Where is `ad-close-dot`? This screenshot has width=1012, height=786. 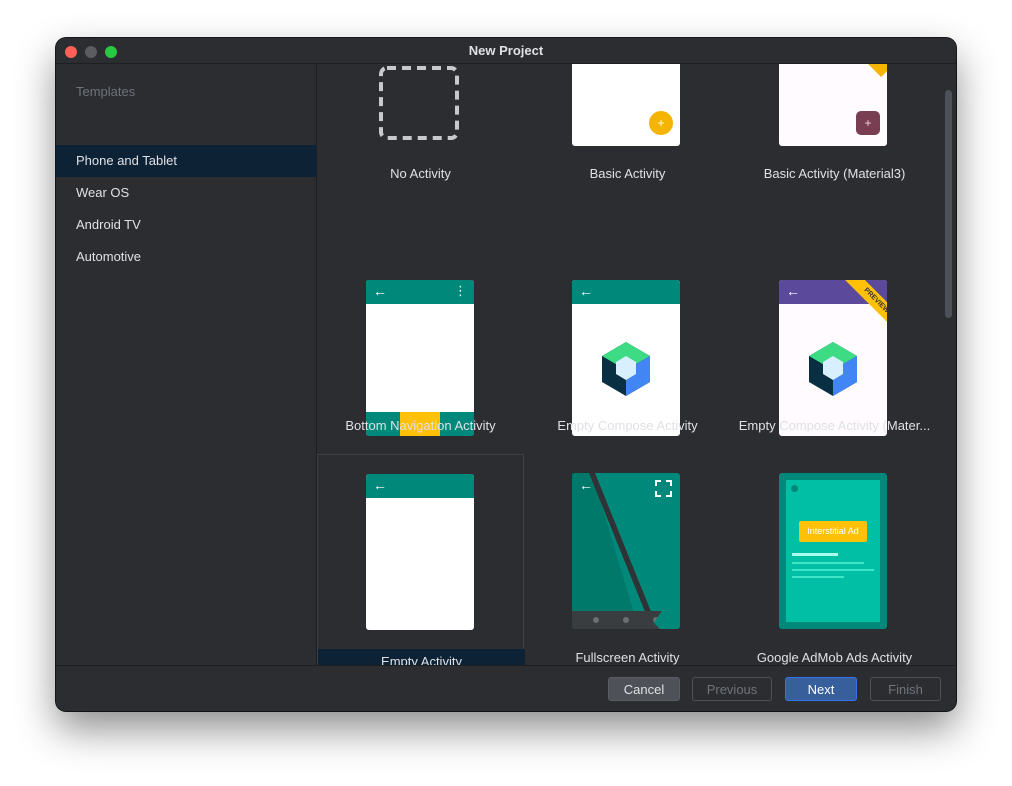 ad-close-dot is located at coordinates (794, 488).